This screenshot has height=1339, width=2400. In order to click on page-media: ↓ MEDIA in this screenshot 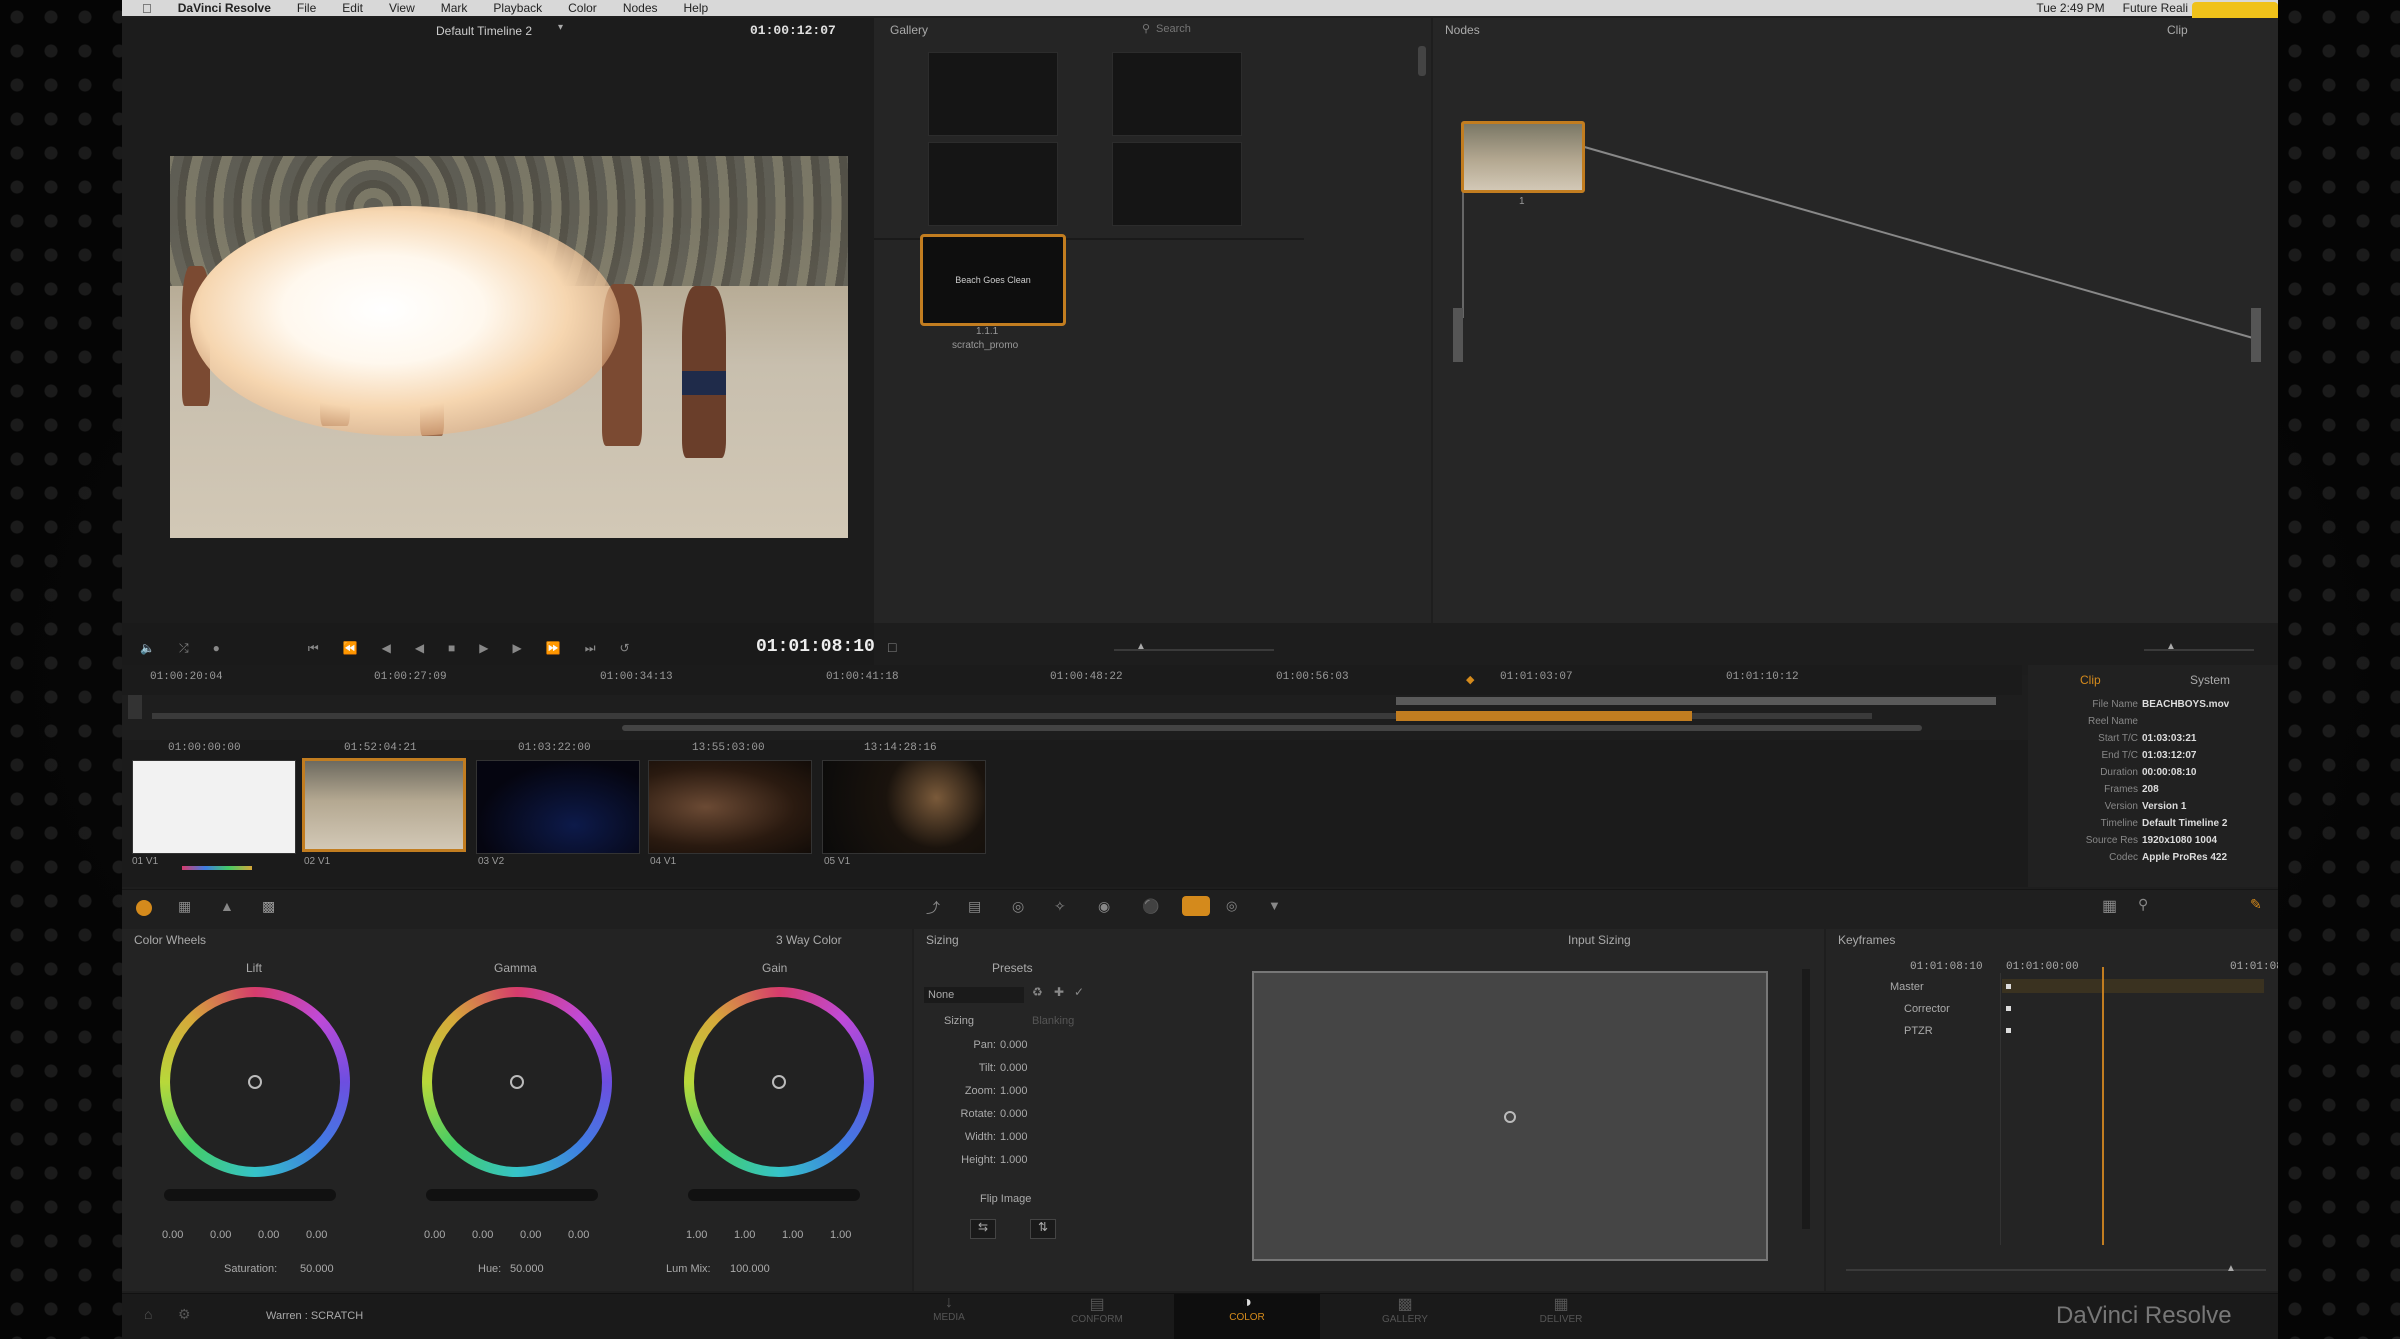, I will do `click(949, 1308)`.